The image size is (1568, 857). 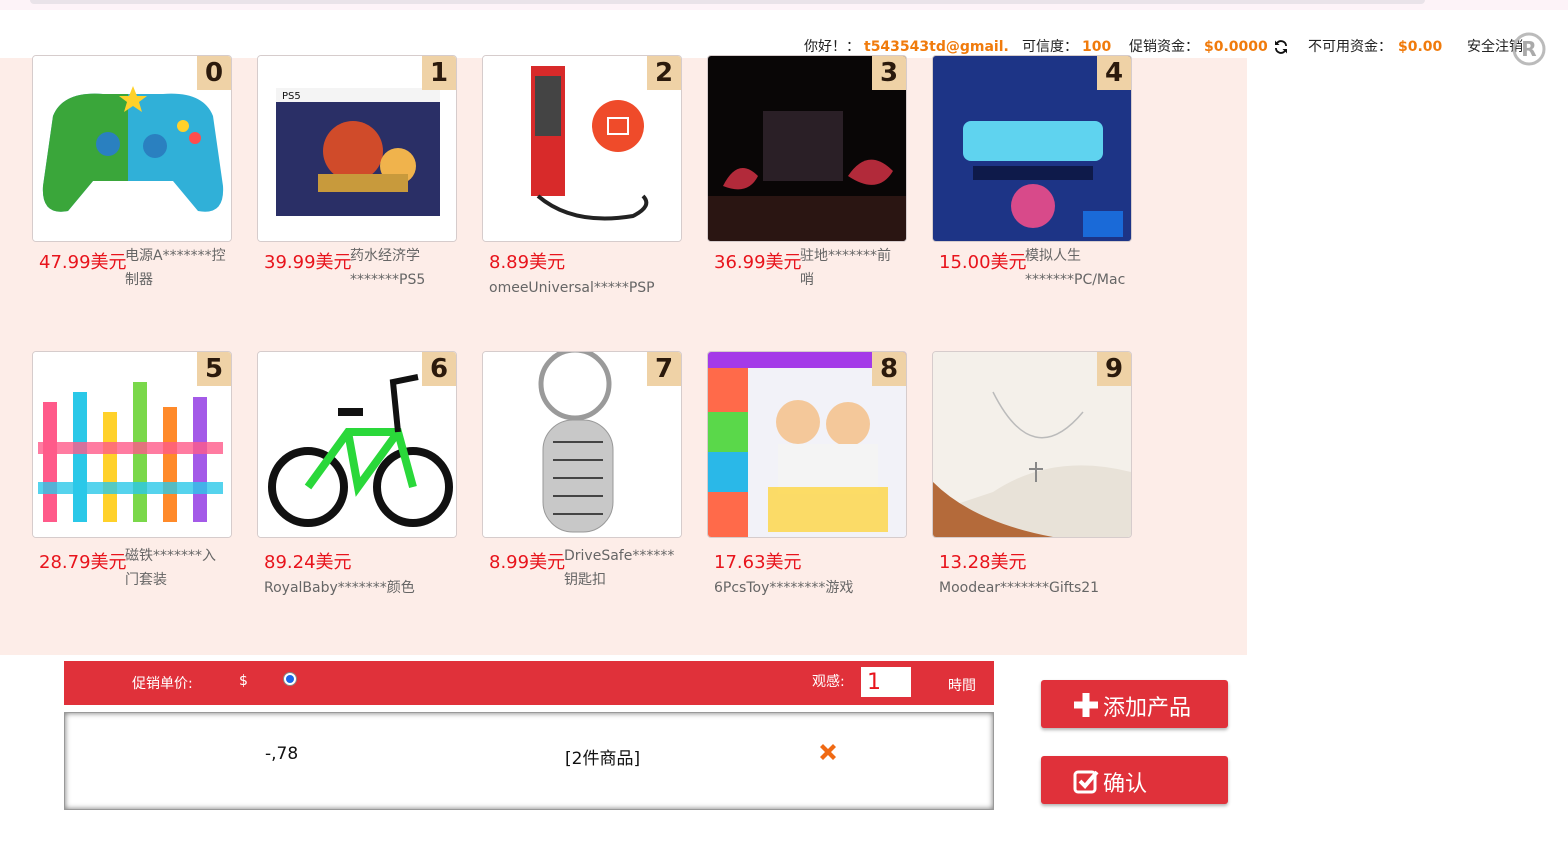 I want to click on product-card-7: 7, so click(x=582, y=444).